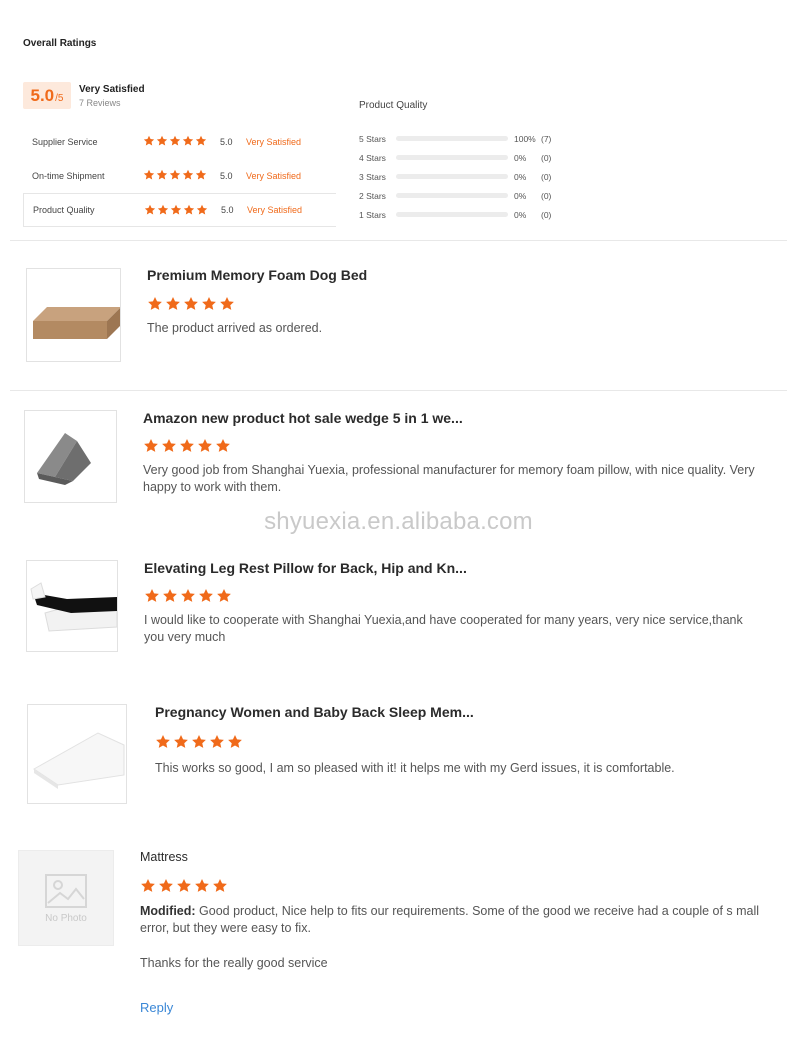 Image resolution: width=797 pixels, height=1046 pixels. Describe the element at coordinates (168, 911) in the screenshot. I see `modified-label: Modified:` at that location.